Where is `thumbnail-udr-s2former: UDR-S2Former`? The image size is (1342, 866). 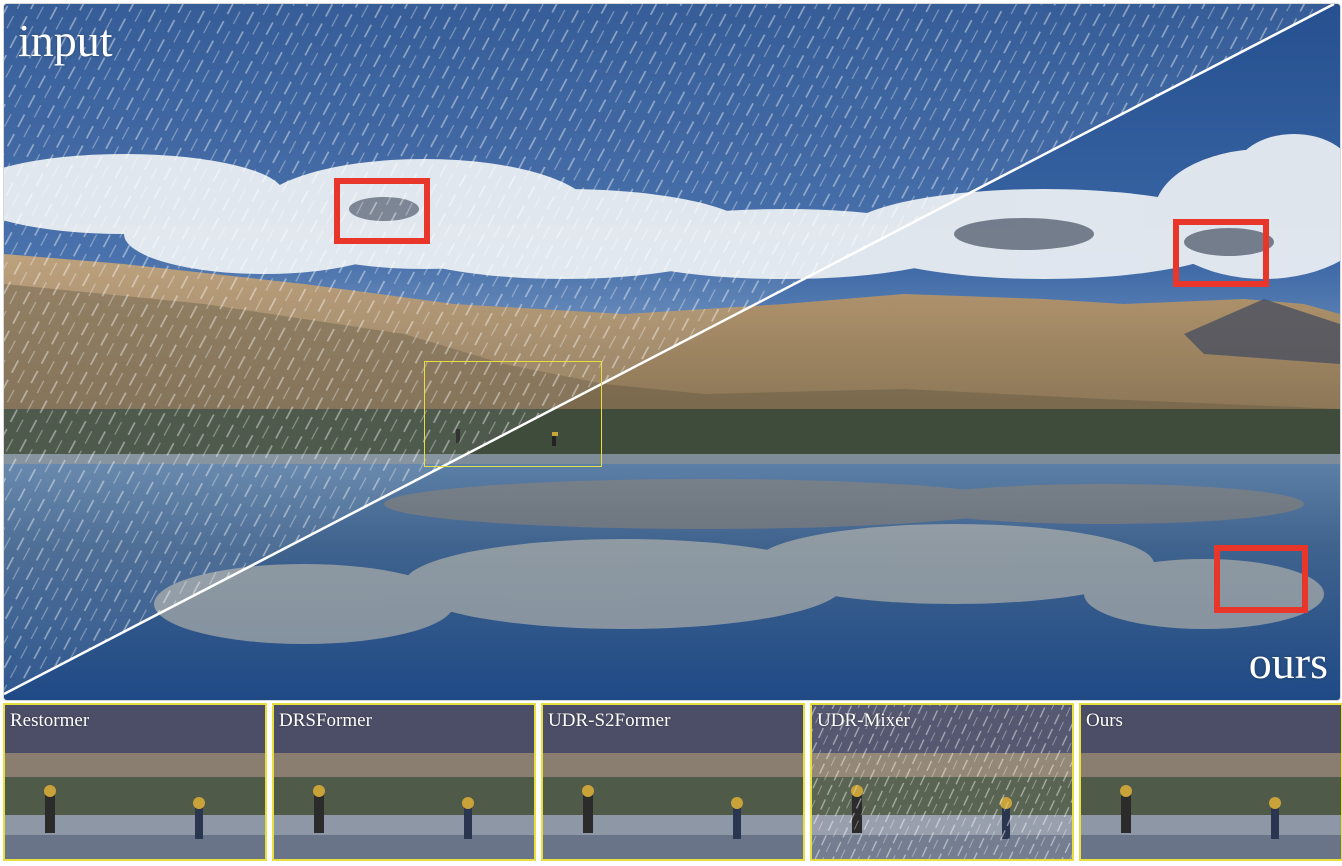 thumbnail-udr-s2former: UDR-S2Former is located at coordinates (673, 782).